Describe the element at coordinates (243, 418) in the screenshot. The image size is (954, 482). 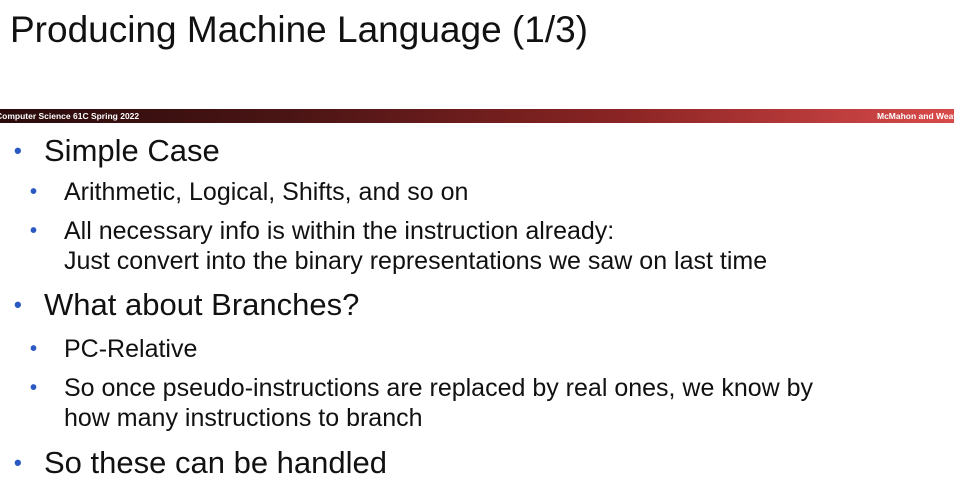
I see `bullet-text-continued: how many instructions to branch` at that location.